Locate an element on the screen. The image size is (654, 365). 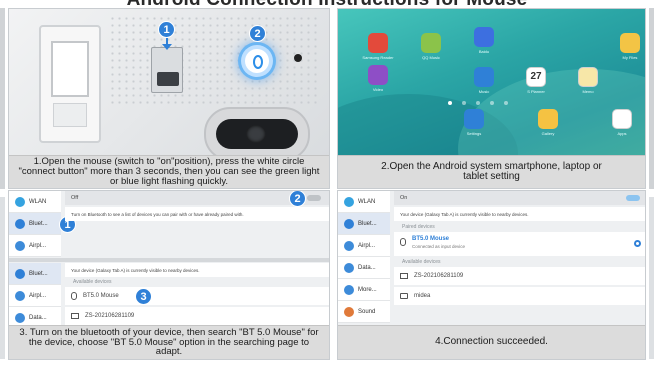
device-icon is located at coordinates (404, 296).